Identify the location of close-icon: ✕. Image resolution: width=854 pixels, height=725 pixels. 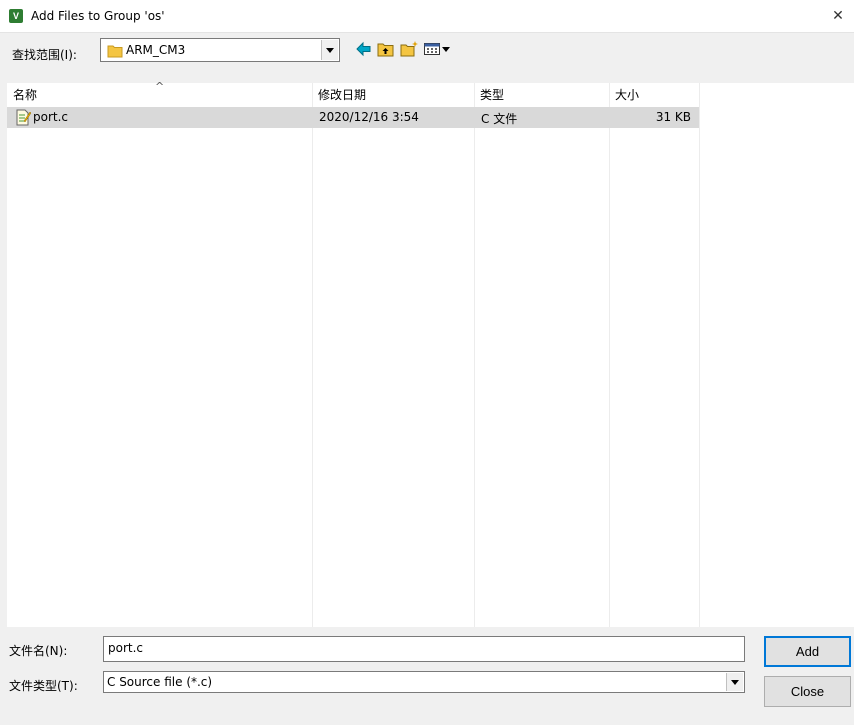
(838, 16).